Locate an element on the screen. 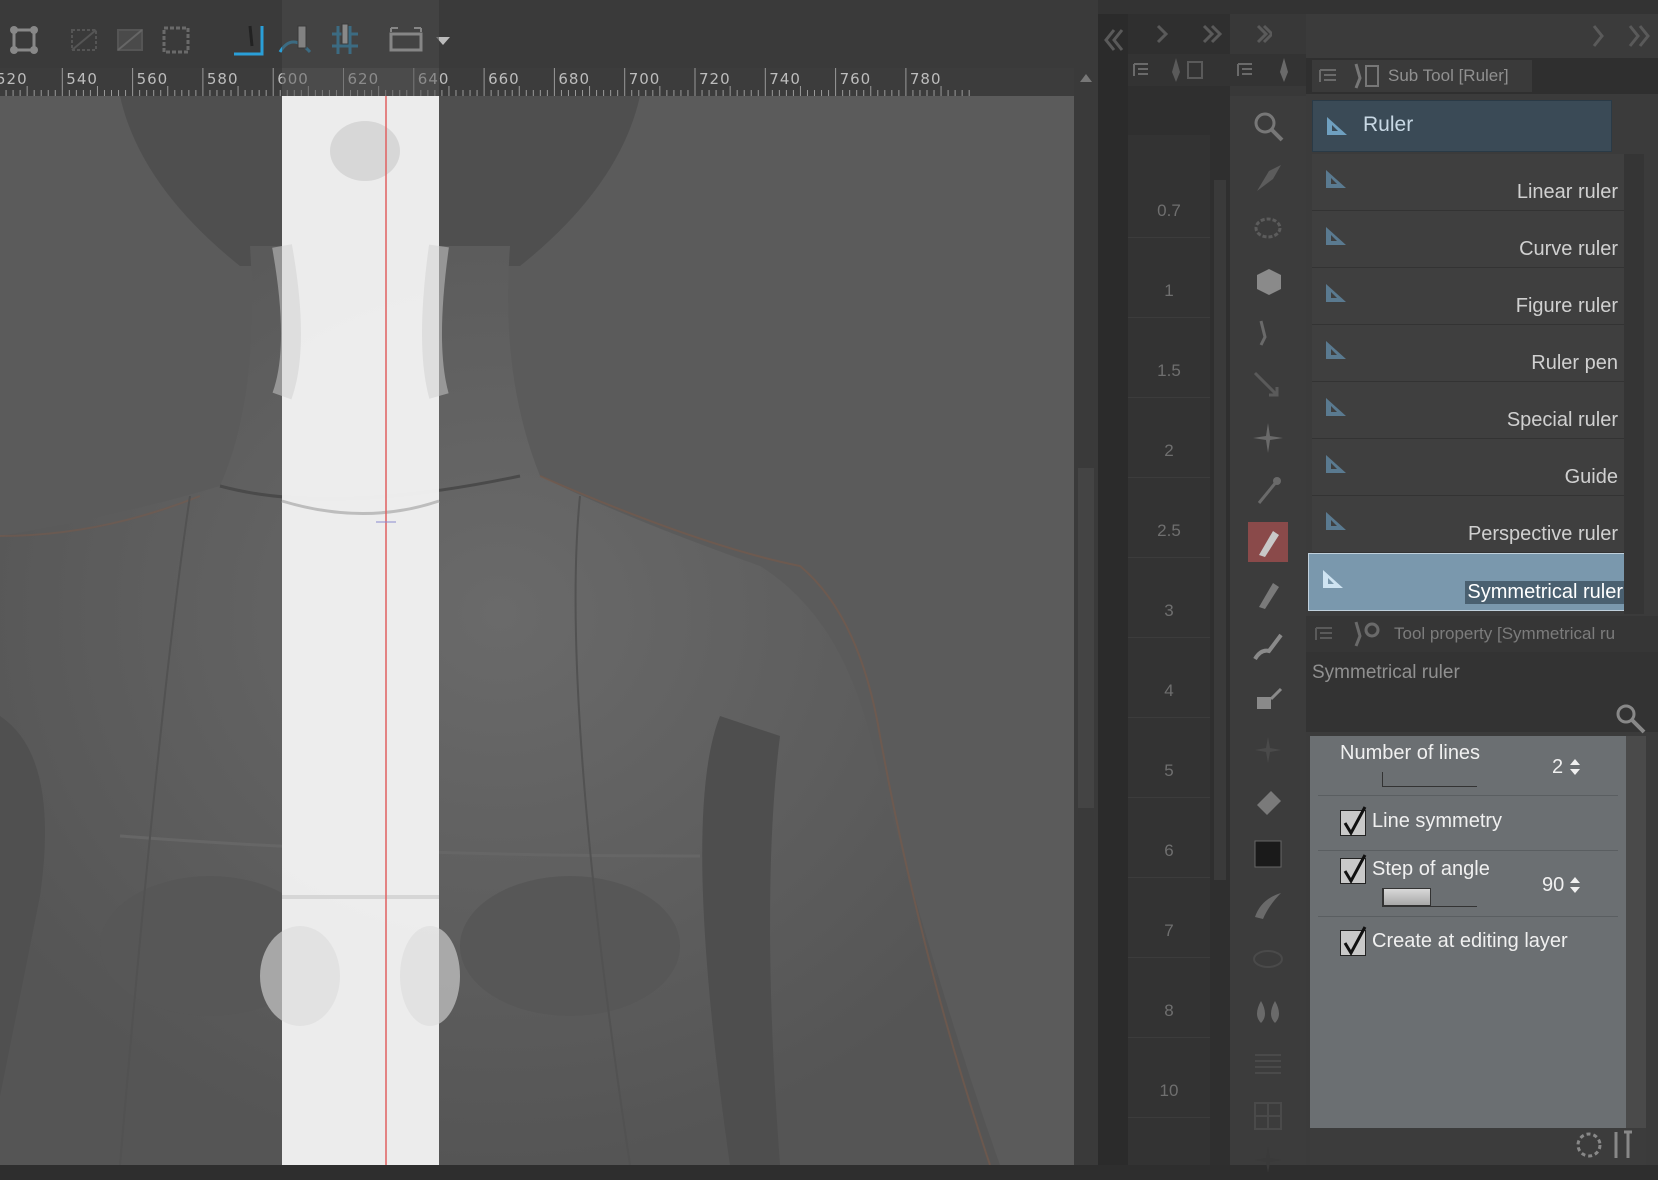 This screenshot has height=1180, width=1658. brush-tool-icon is located at coordinates (1268, 646).